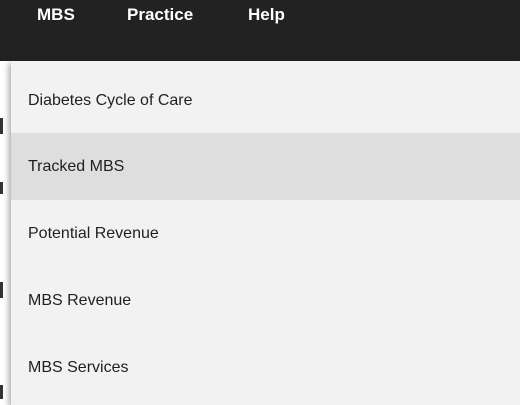  I want to click on menu-mbs: MBS, so click(56, 22).